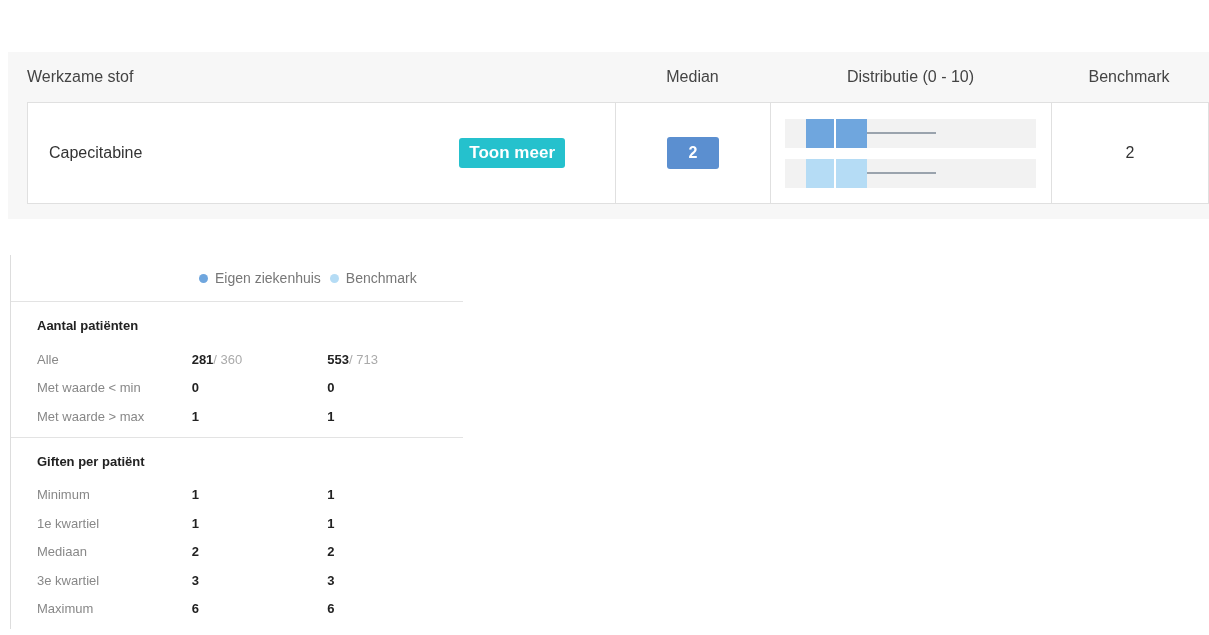 This screenshot has height=635, width=1209. I want to click on table-cell-text: 281/ 360, so click(217, 359).